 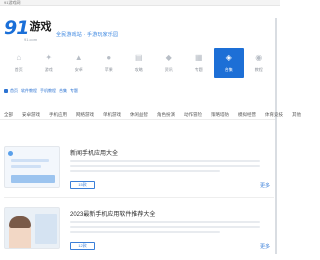 What do you see at coordinates (46, 229) in the screenshot?
I see `thumb-panel` at bounding box center [46, 229].